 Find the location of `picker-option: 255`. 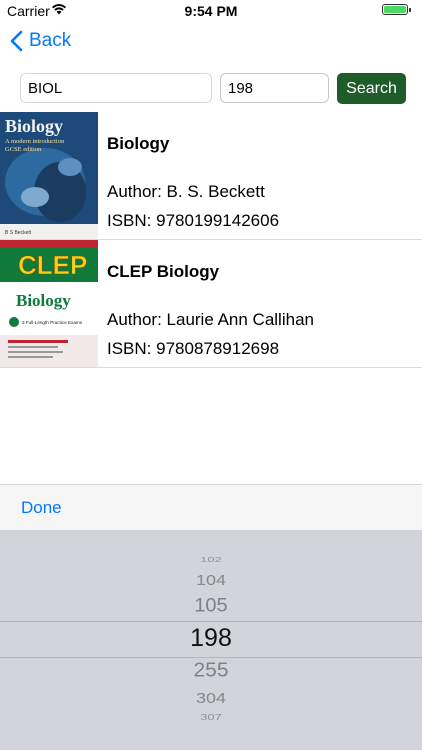

picker-option: 255 is located at coordinates (211, 671).